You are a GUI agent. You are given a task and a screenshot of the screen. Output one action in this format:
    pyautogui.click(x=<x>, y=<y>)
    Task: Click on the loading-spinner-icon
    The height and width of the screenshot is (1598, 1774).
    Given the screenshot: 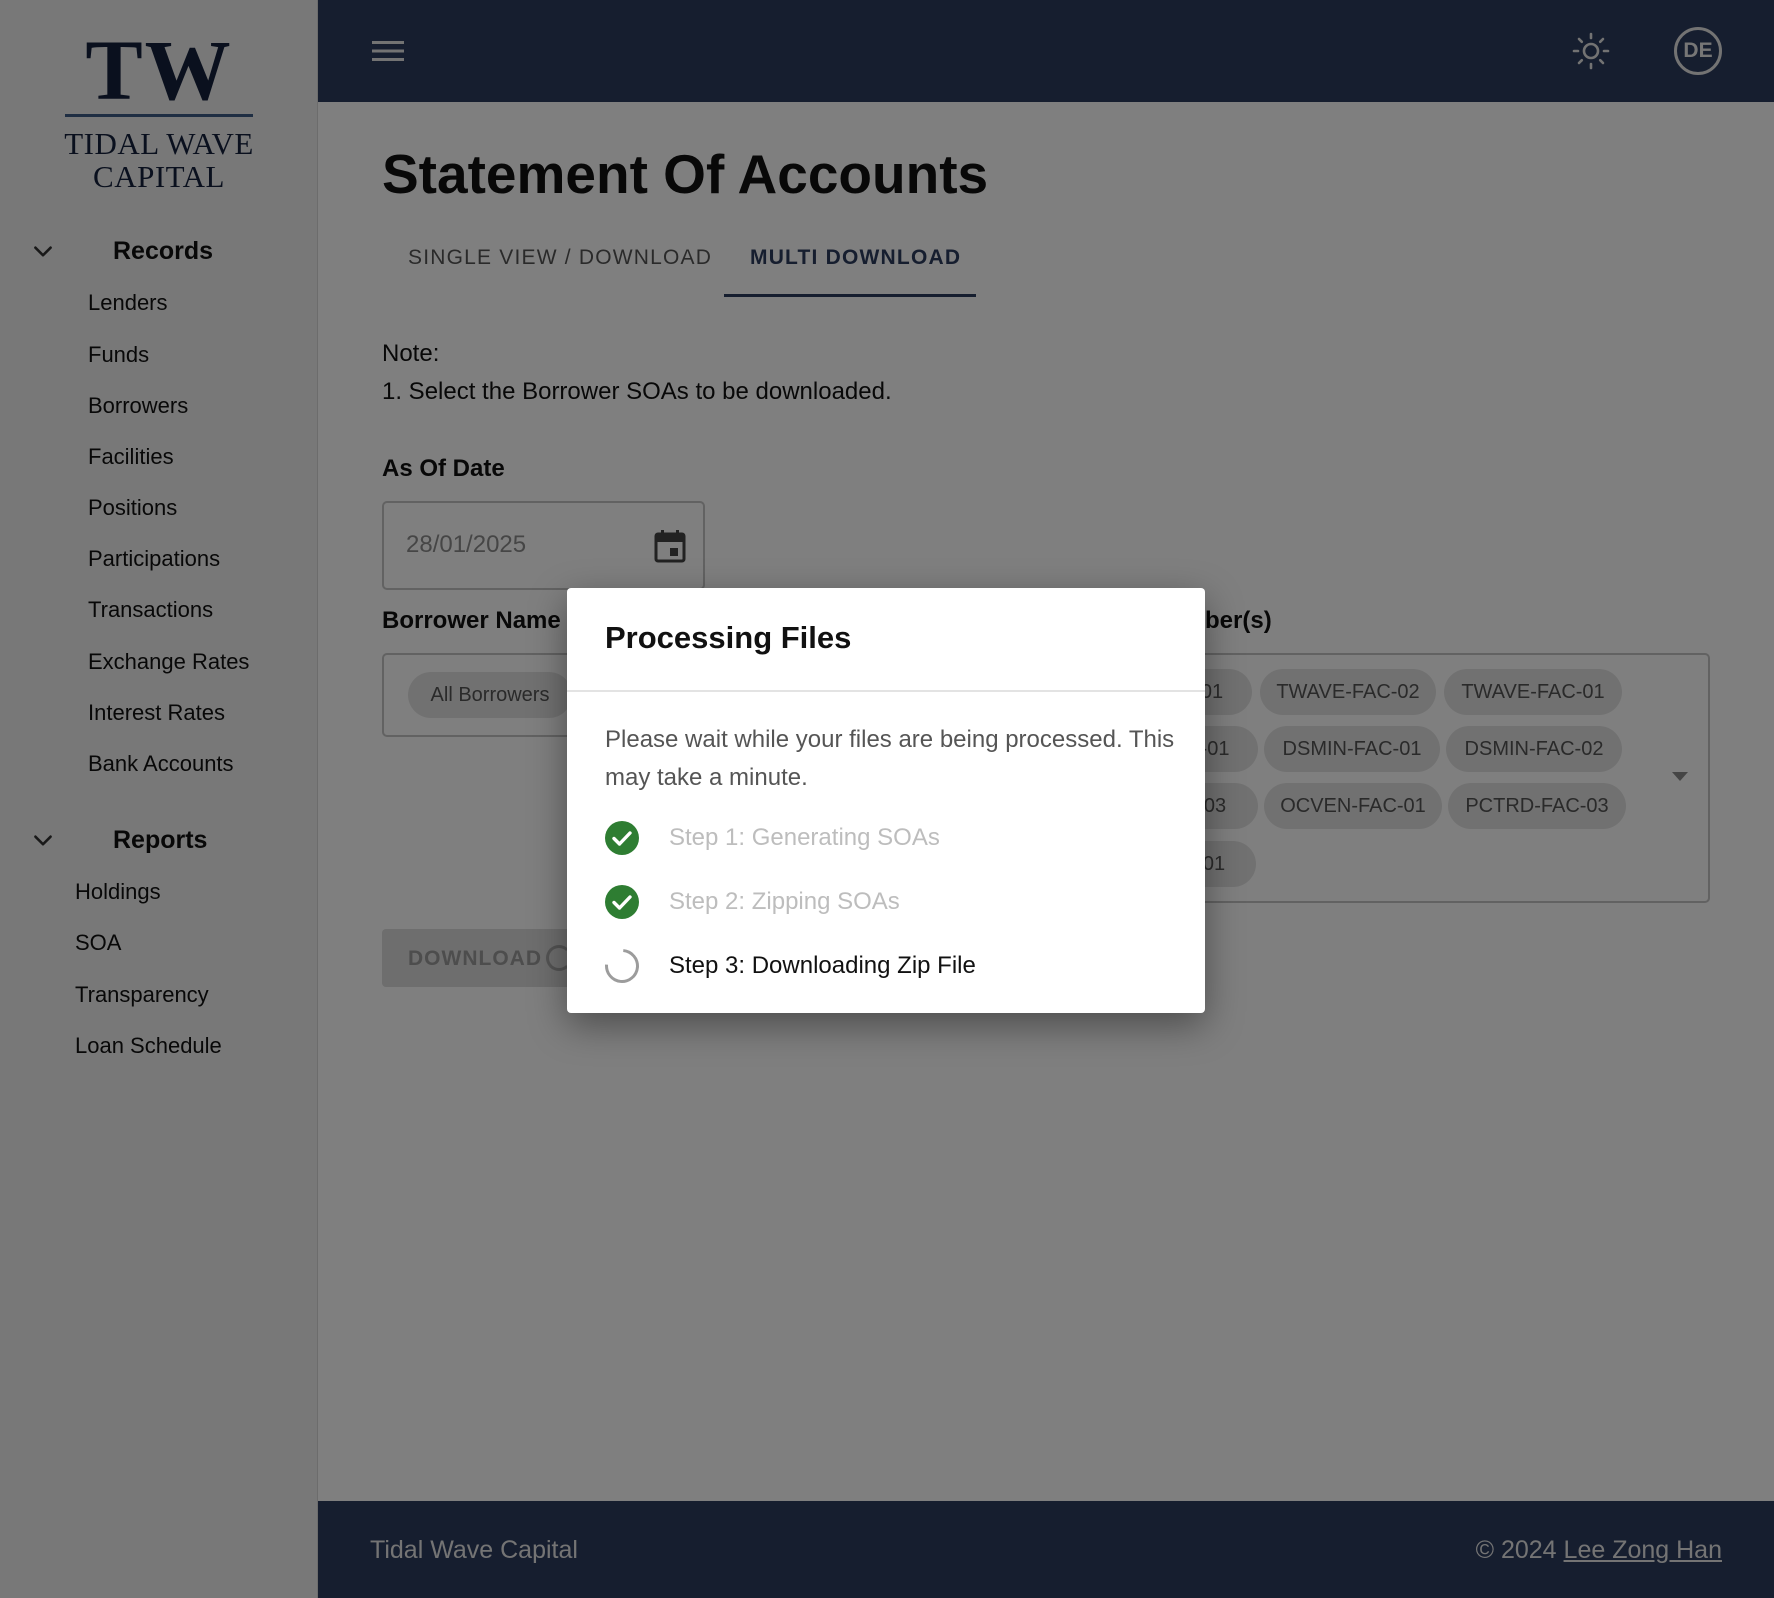 What is the action you would take?
    pyautogui.click(x=622, y=966)
    